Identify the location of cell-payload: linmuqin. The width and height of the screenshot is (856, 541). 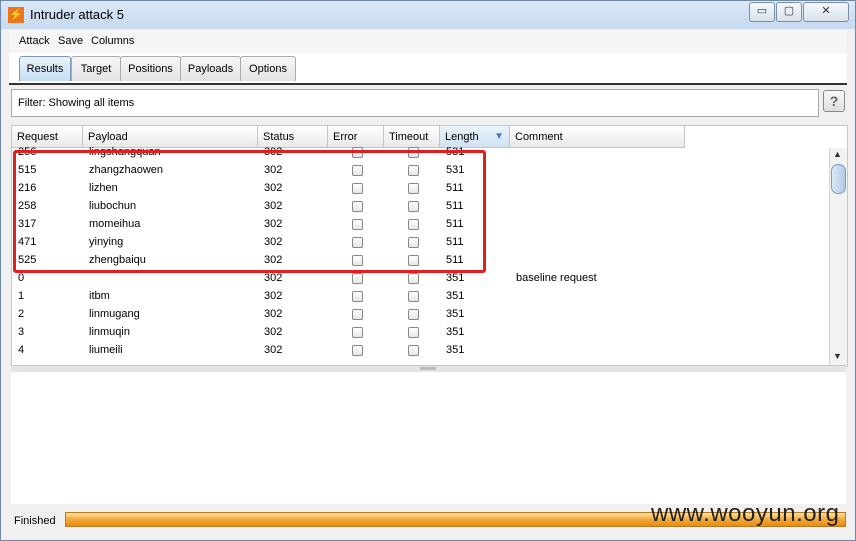
(109, 332).